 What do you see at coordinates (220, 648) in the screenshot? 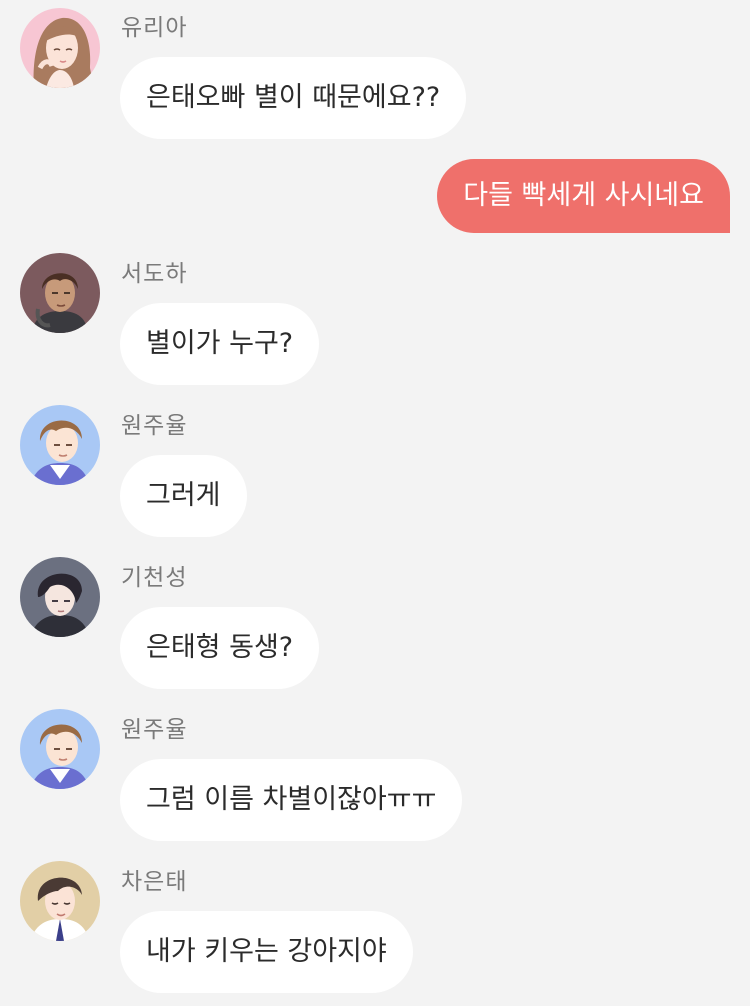
I see `message-bubble: 은태형 동생?` at bounding box center [220, 648].